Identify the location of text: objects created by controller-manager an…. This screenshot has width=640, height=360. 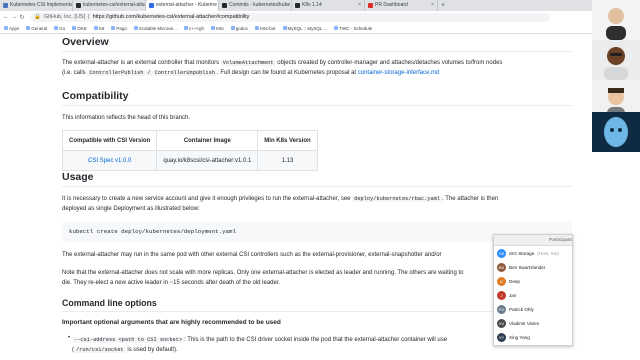
(389, 63).